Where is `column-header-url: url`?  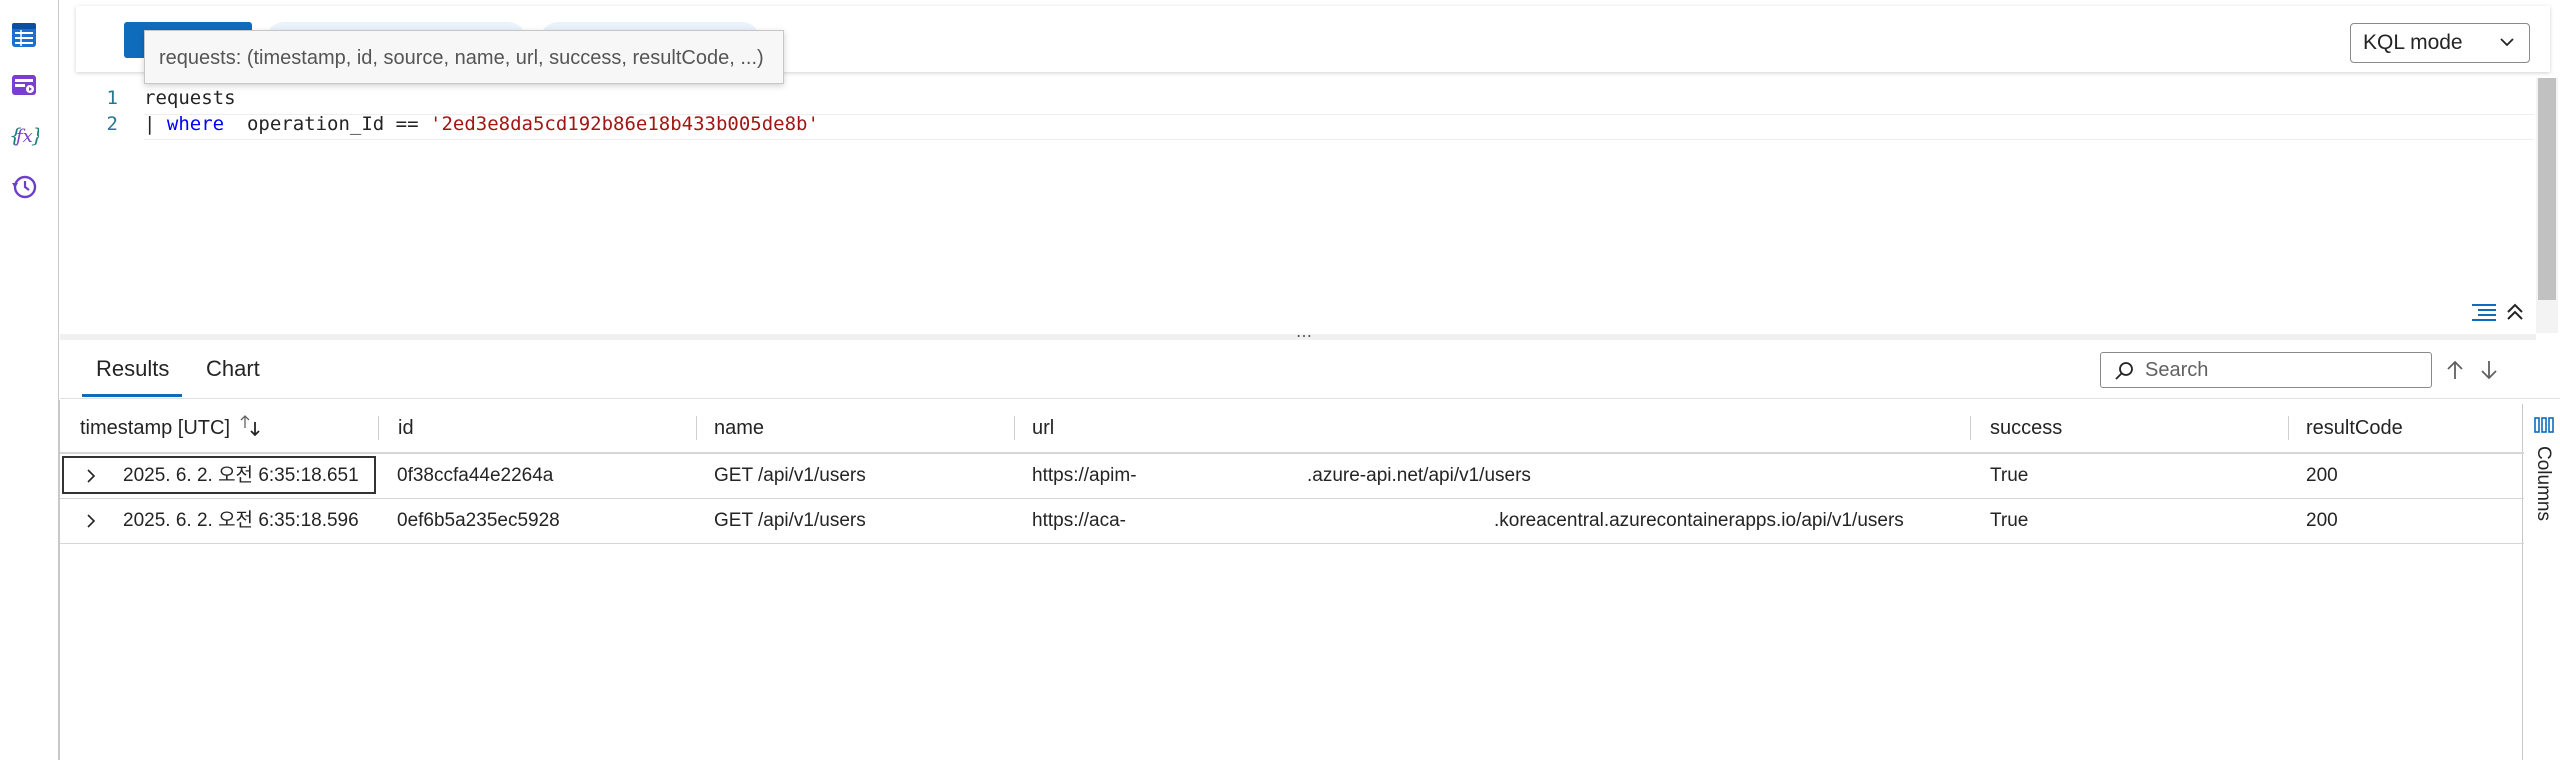 column-header-url: url is located at coordinates (1043, 428).